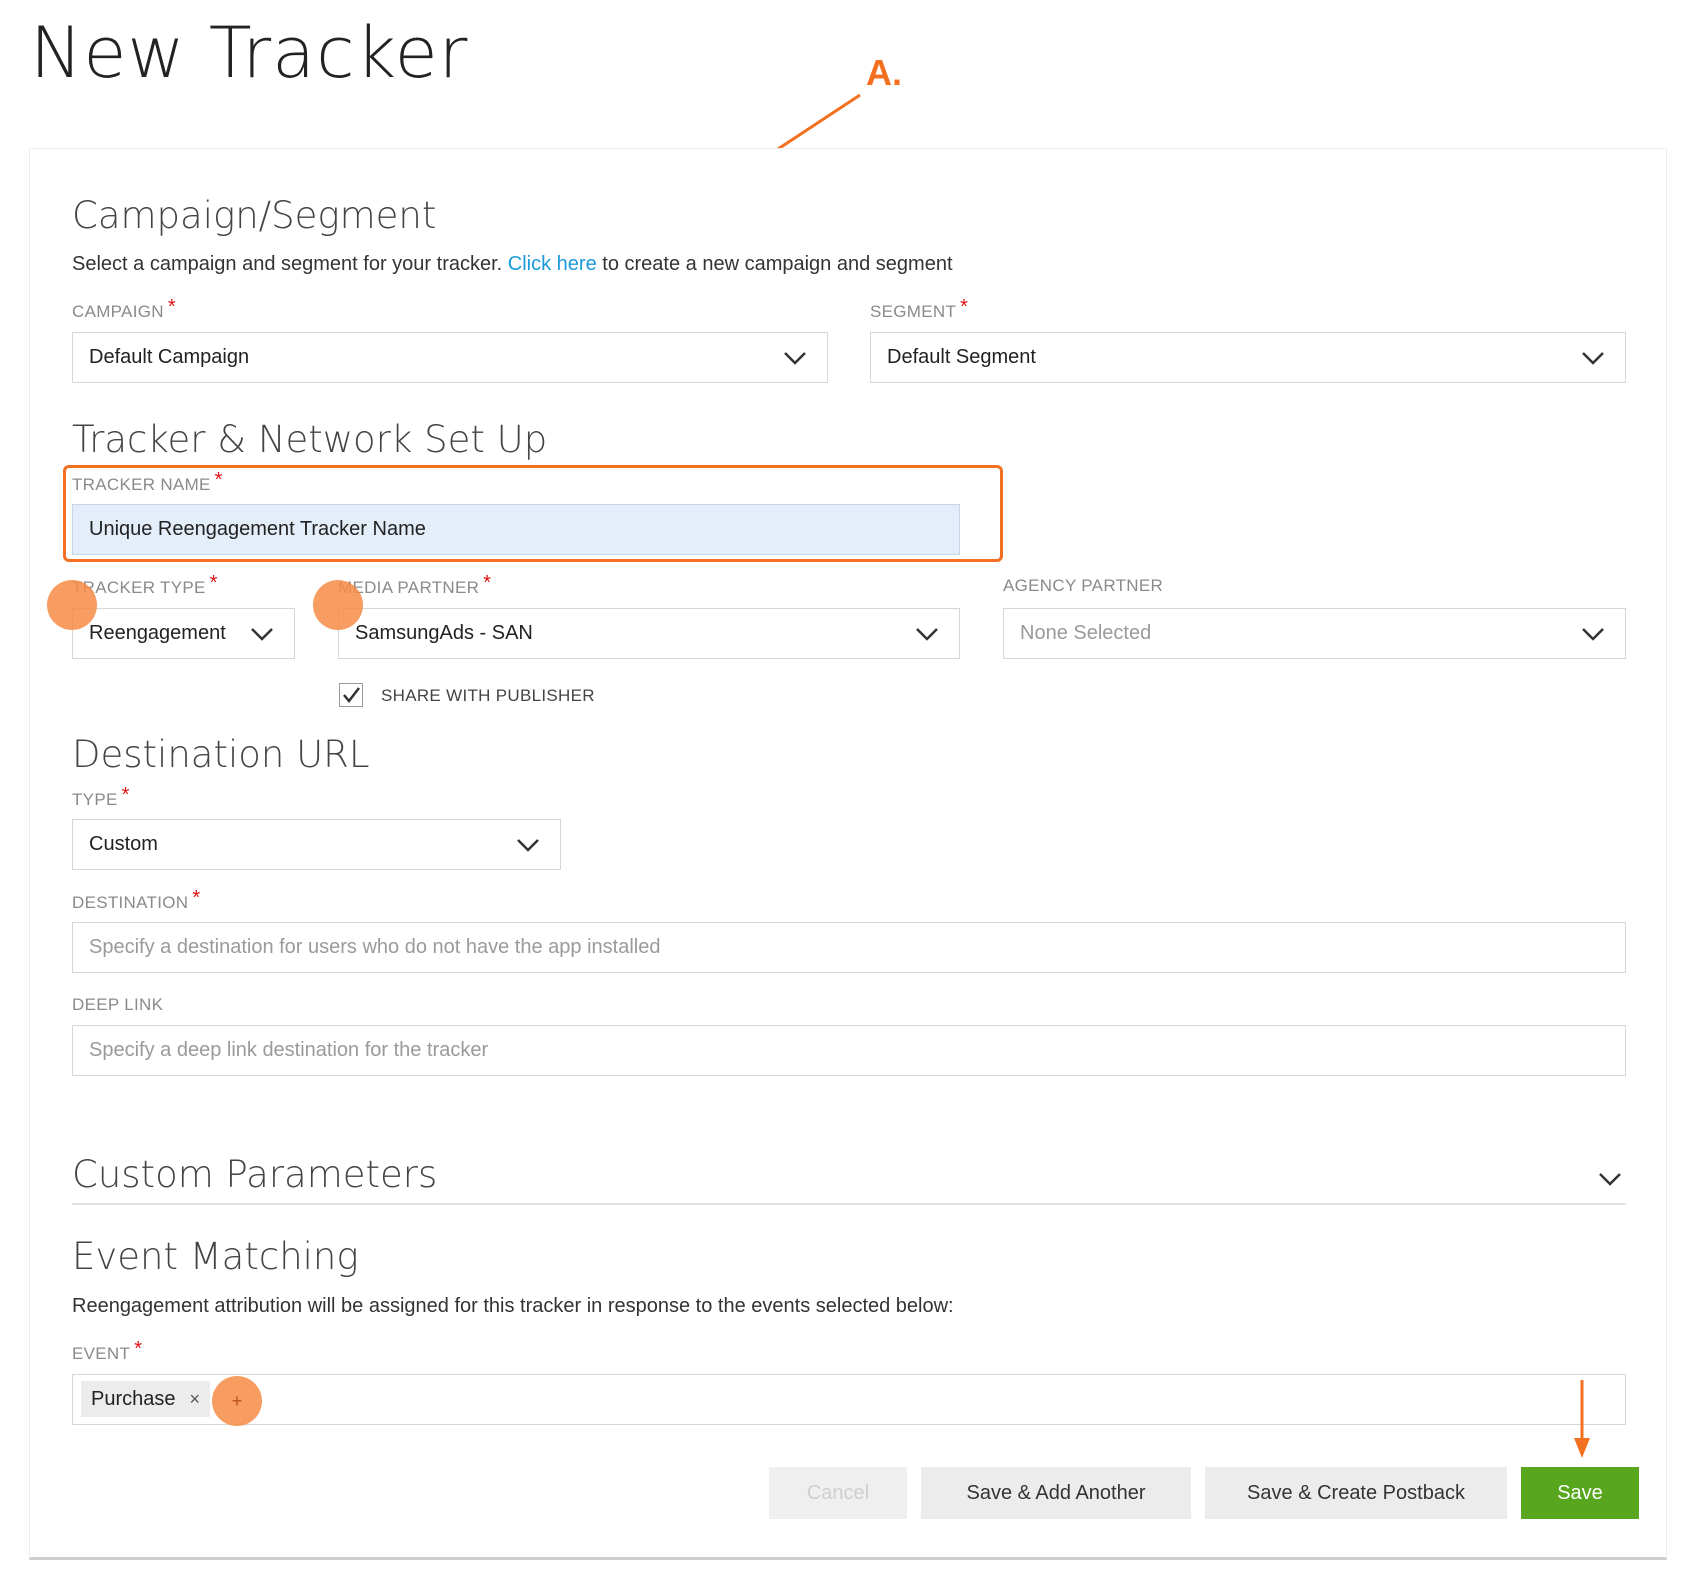  What do you see at coordinates (1582, 1419) in the screenshot?
I see `annotation-arrow-icon` at bounding box center [1582, 1419].